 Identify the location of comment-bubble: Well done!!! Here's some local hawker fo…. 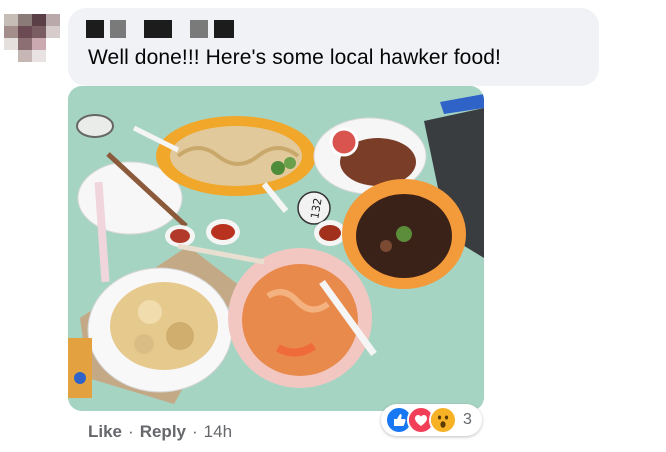
(333, 47).